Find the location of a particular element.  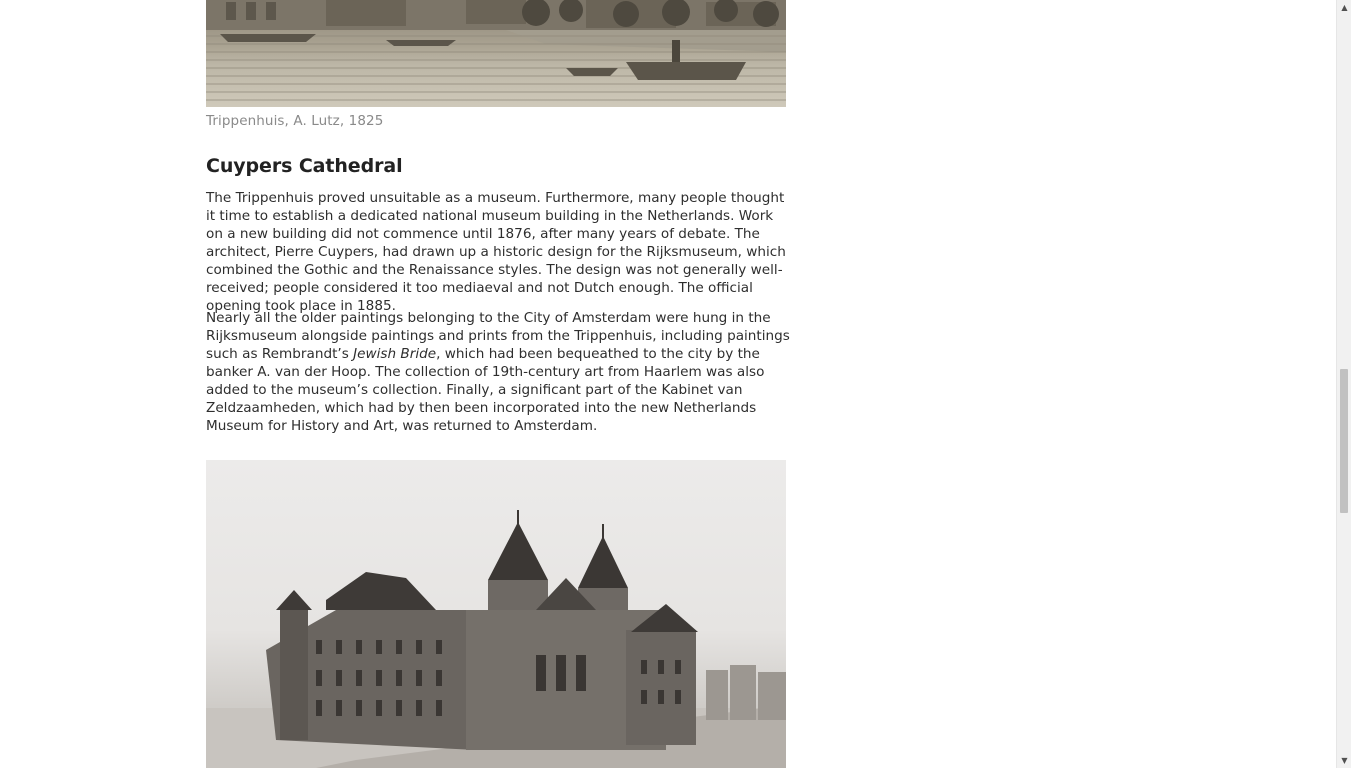

artwork-title: Jewish Bride is located at coordinates (395, 354).